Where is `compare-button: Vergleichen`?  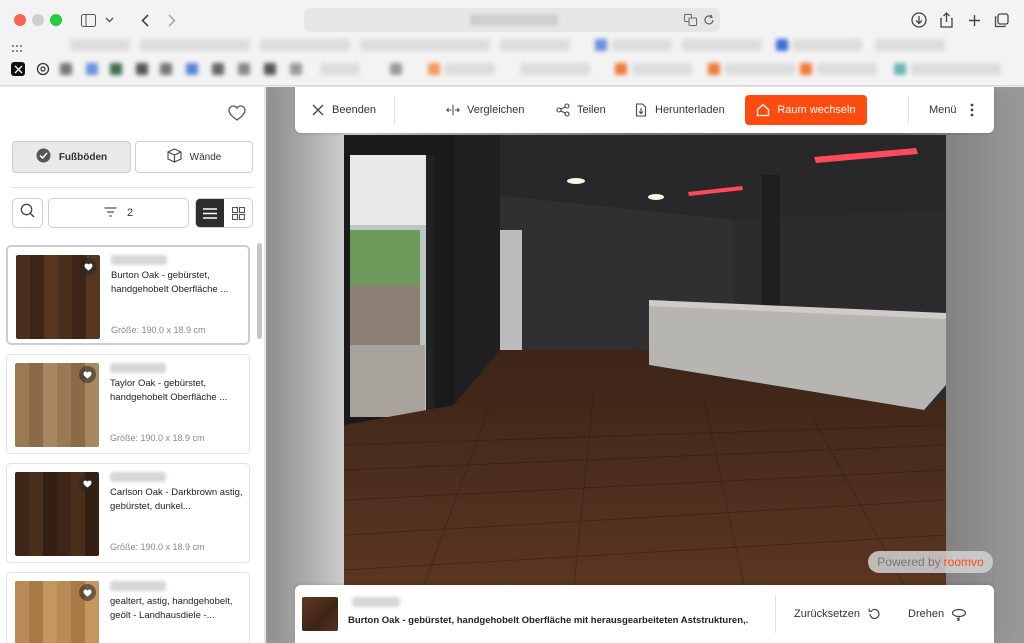
compare-button: Vergleichen is located at coordinates (485, 110).